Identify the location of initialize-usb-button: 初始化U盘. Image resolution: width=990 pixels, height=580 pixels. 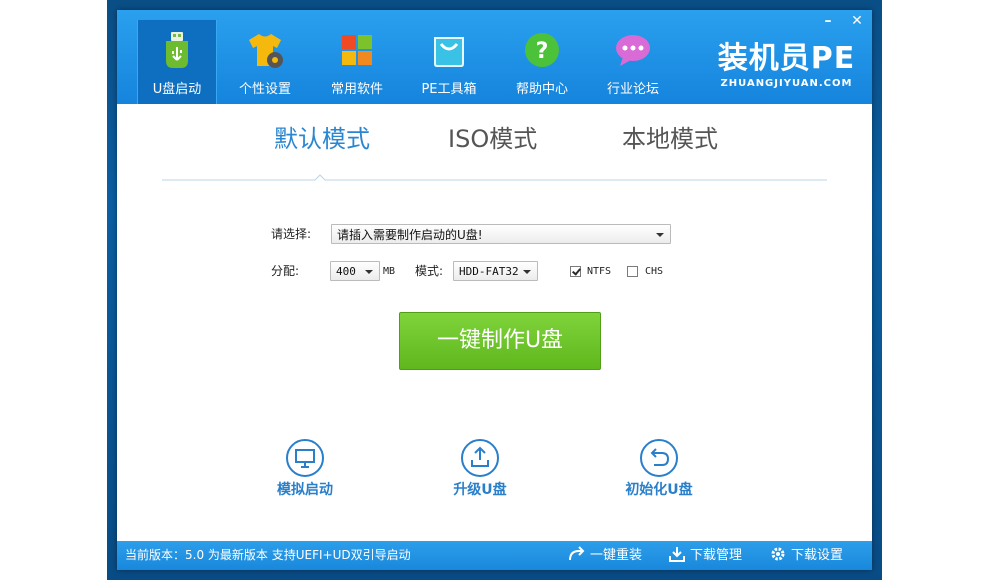
(659, 468).